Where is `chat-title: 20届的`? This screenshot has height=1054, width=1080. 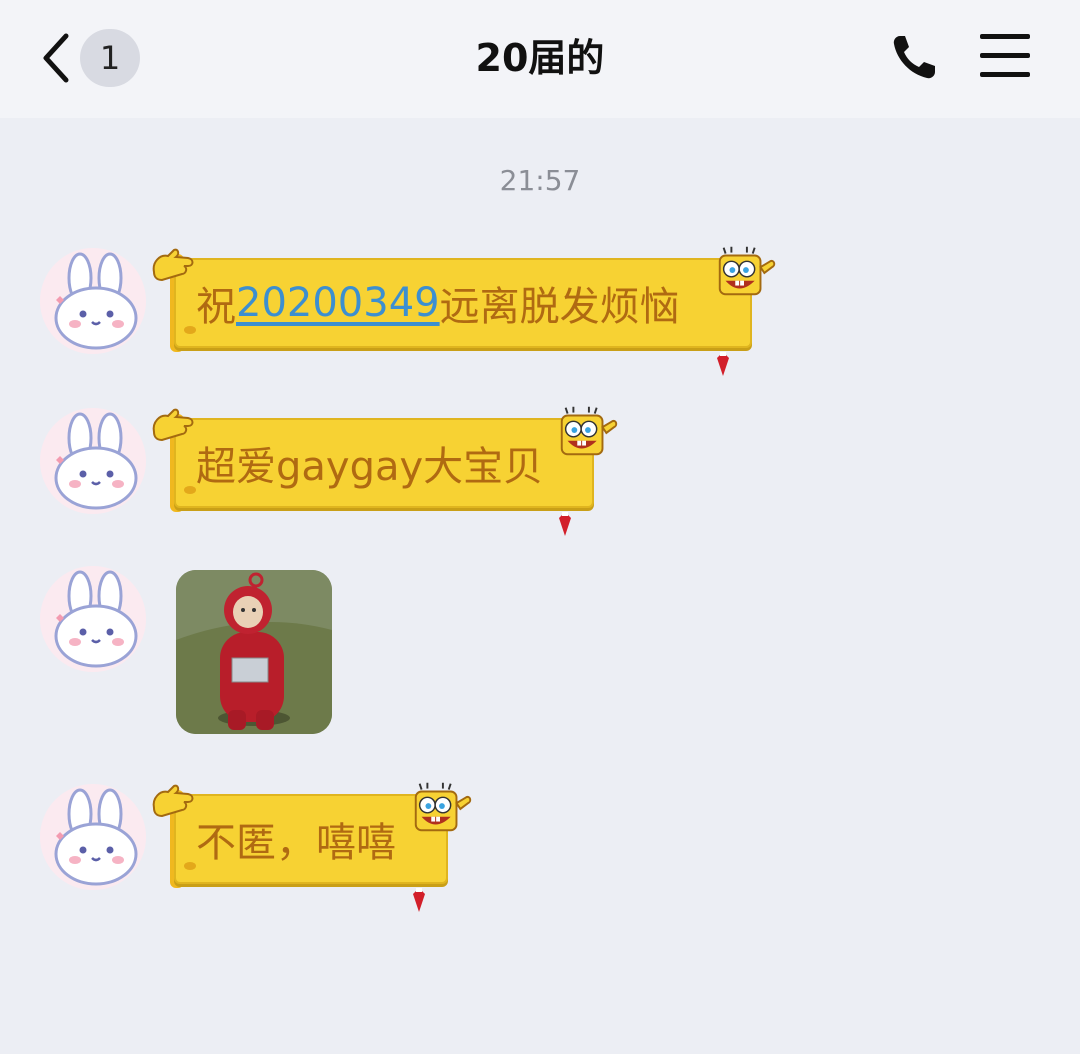
chat-title: 20届的 is located at coordinates (540, 58).